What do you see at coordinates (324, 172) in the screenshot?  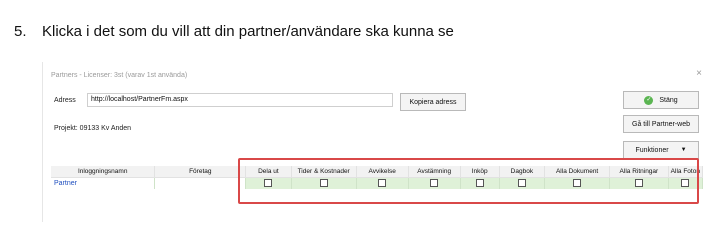 I see `column-header: Tider & Kostnader` at bounding box center [324, 172].